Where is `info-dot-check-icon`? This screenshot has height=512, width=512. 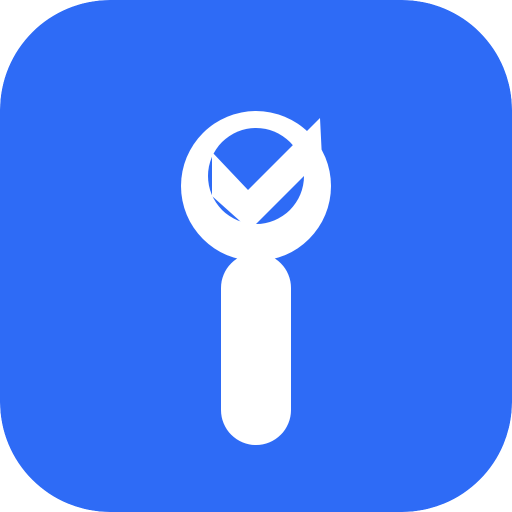
info-dot-check-icon is located at coordinates (256, 186).